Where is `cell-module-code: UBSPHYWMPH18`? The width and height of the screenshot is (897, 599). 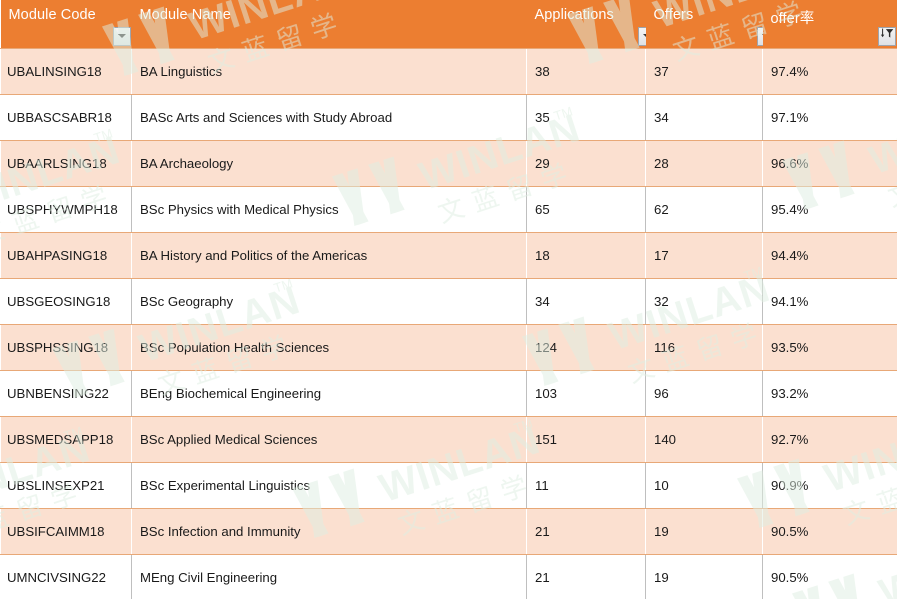
cell-module-code: UBSPHYWMPH18 is located at coordinates (66, 209).